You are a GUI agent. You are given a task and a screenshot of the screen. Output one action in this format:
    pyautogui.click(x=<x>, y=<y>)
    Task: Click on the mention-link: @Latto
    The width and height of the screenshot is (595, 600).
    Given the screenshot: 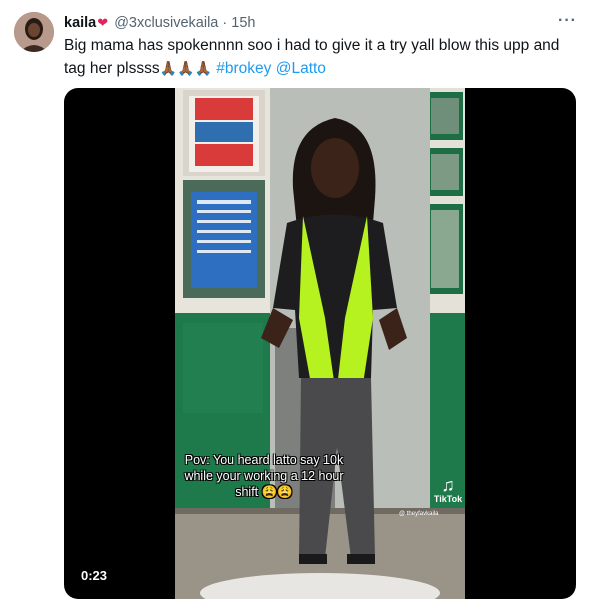 What is the action you would take?
    pyautogui.click(x=301, y=68)
    